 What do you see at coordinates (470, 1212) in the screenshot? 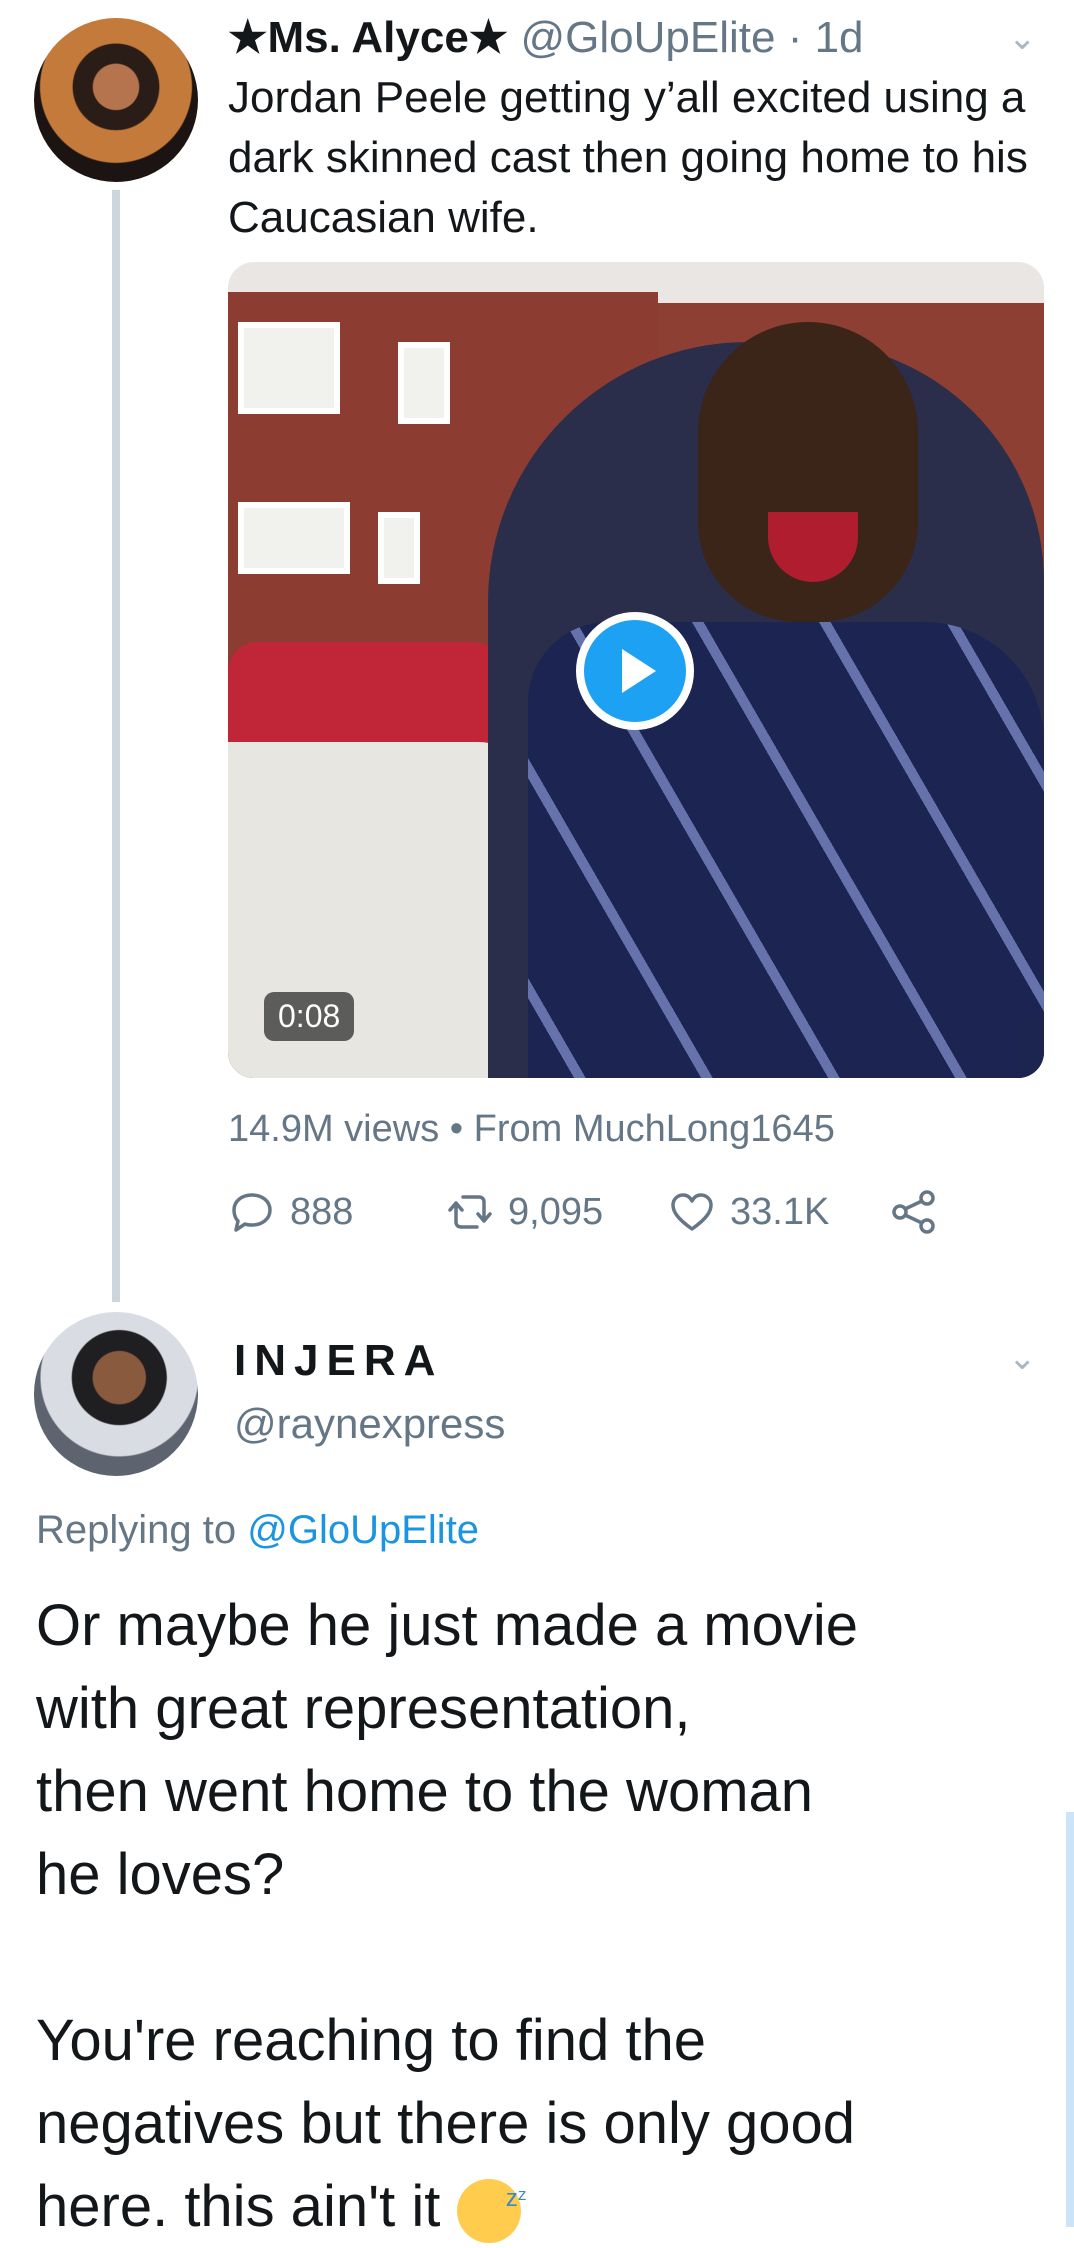
I see `retweet-icon` at bounding box center [470, 1212].